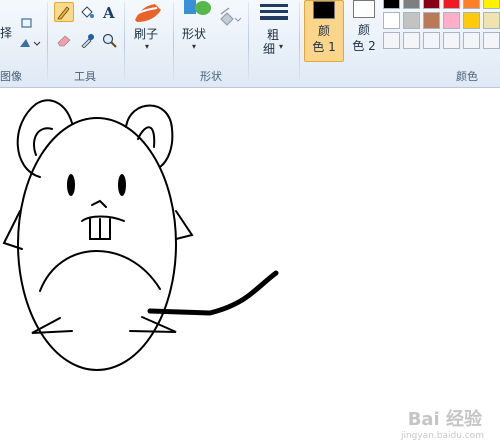  I want to click on text-tool: A, so click(109, 12).